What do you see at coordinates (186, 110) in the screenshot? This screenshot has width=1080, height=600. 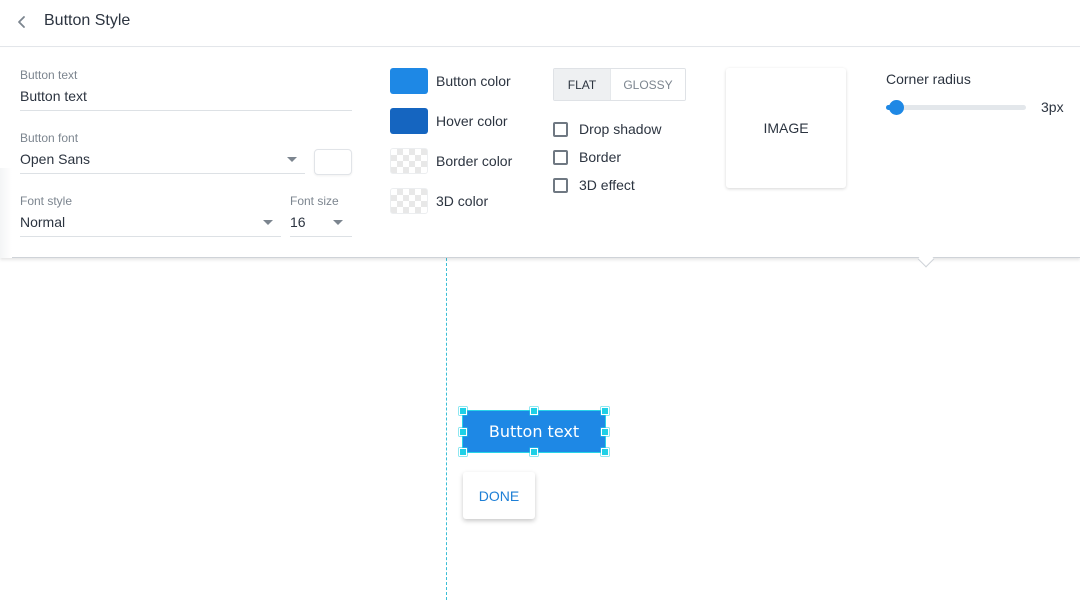 I see `button-text-underline` at bounding box center [186, 110].